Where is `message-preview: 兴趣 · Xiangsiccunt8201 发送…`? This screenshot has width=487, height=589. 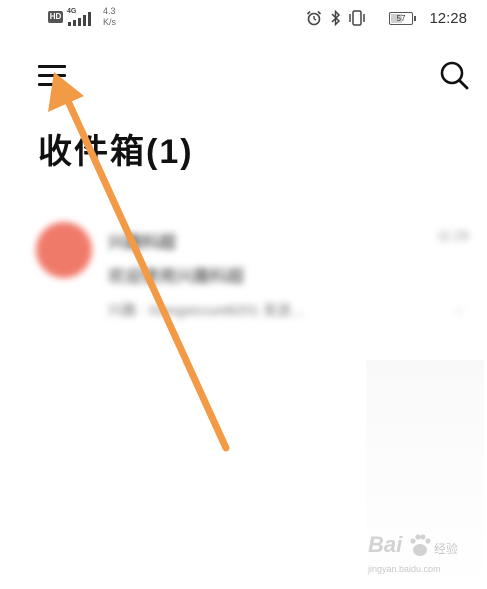 message-preview: 兴趣 · Xiangsiccunt8201 发送… is located at coordinates (206, 310).